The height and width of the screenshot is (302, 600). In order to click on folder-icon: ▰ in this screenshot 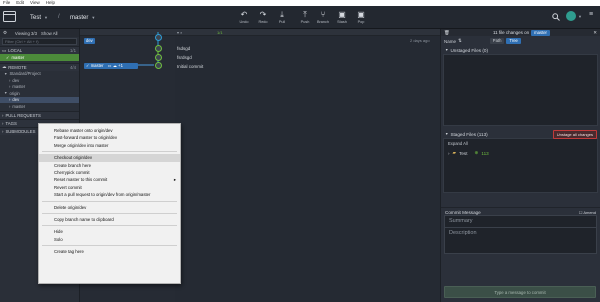, I will do `click(454, 152)`.